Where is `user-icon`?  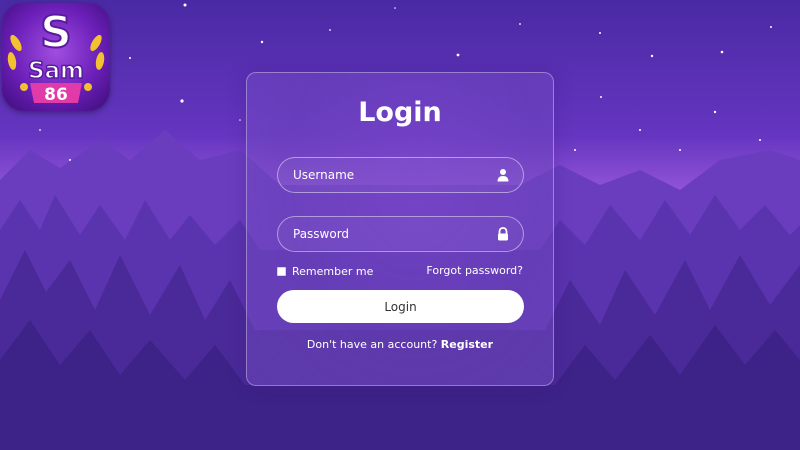 user-icon is located at coordinates (503, 175).